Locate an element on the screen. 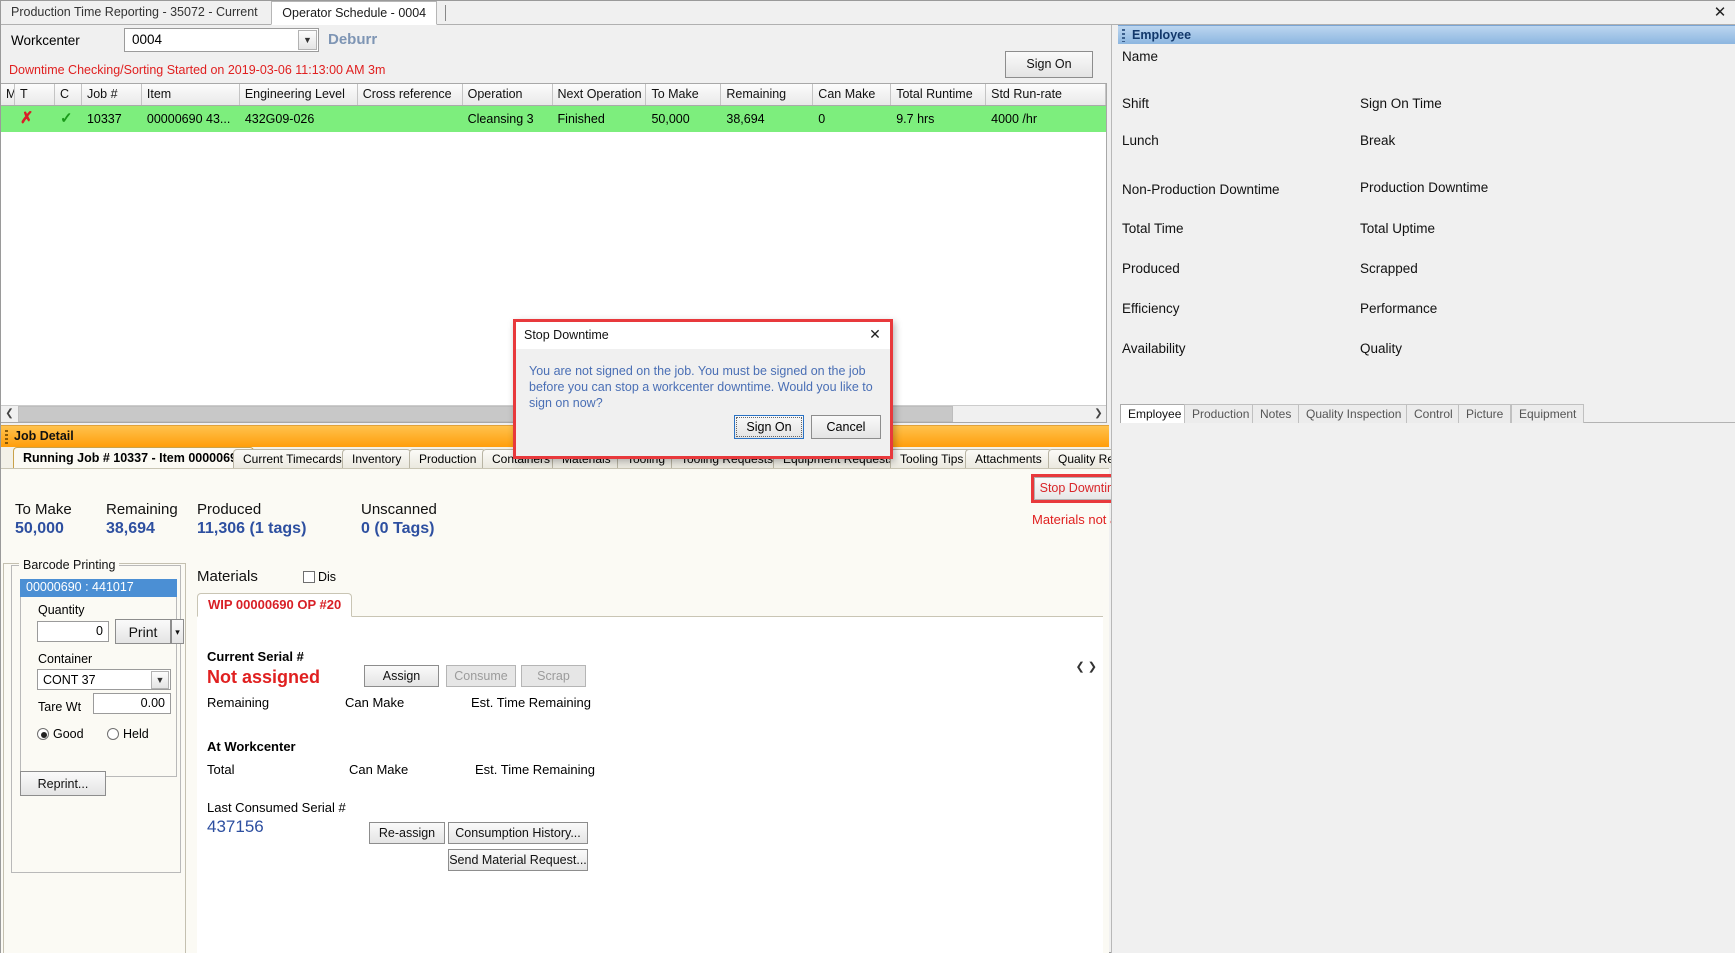 This screenshot has height=953, width=1735. dialog-cancel-button: Cancel is located at coordinates (846, 427).